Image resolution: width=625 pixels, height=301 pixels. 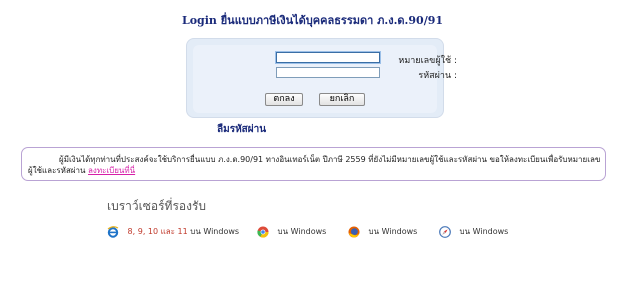 I want to click on browser-ie: 8, 9, 10 และ 11 บน Windows, so click(x=173, y=231).